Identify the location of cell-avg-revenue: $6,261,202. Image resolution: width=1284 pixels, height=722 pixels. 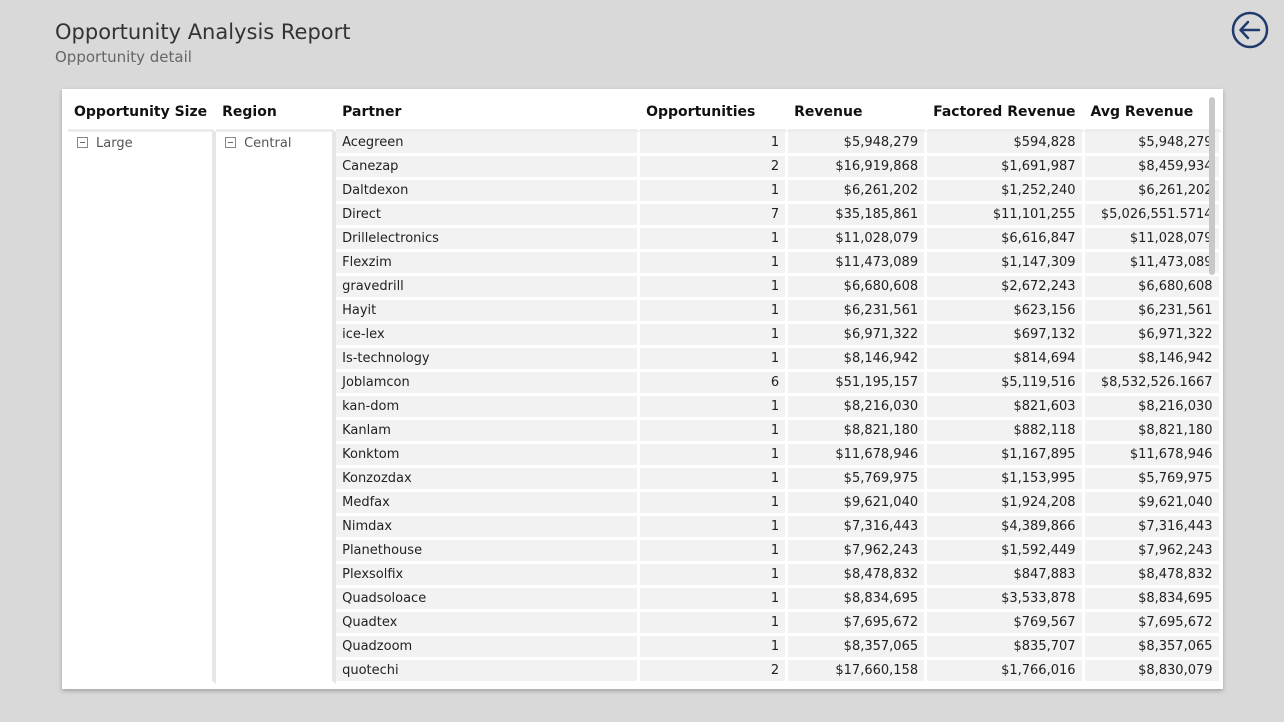
(1153, 192).